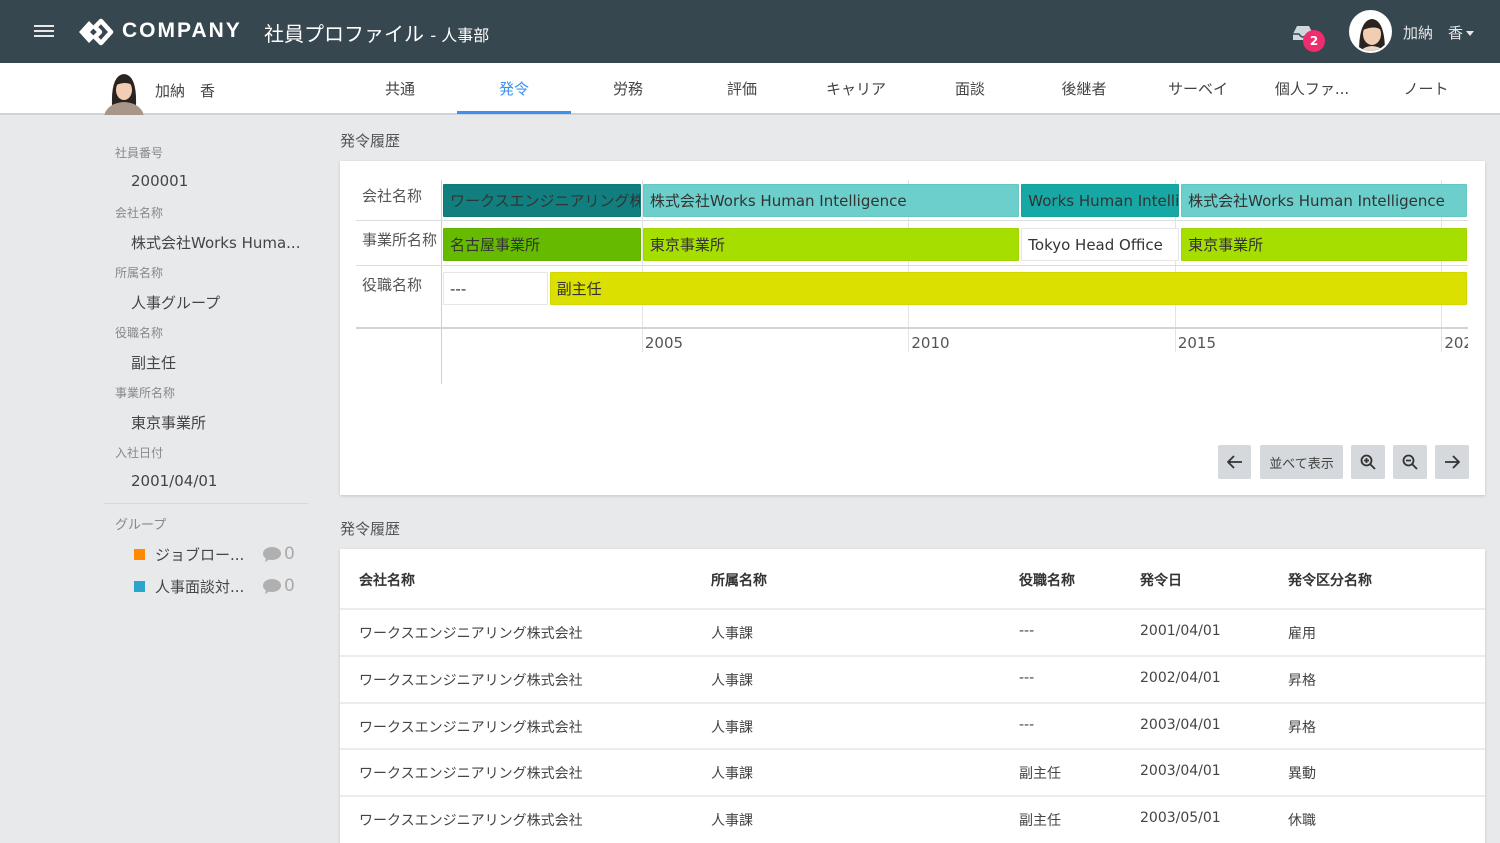  I want to click on show-all-button: 並べて表示, so click(1301, 462).